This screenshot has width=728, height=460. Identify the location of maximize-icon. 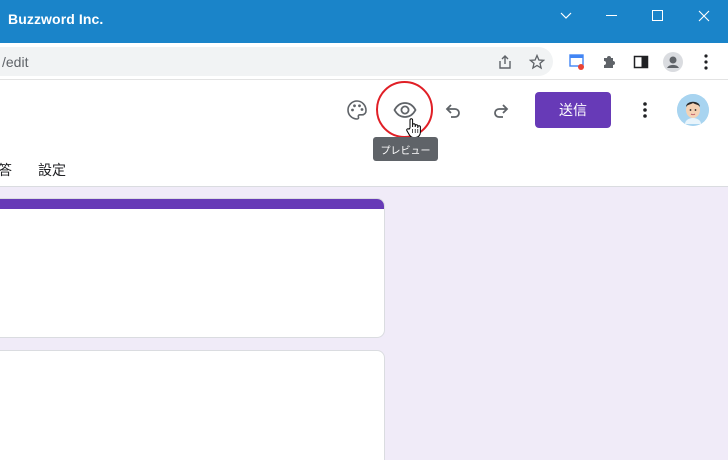
(658, 16).